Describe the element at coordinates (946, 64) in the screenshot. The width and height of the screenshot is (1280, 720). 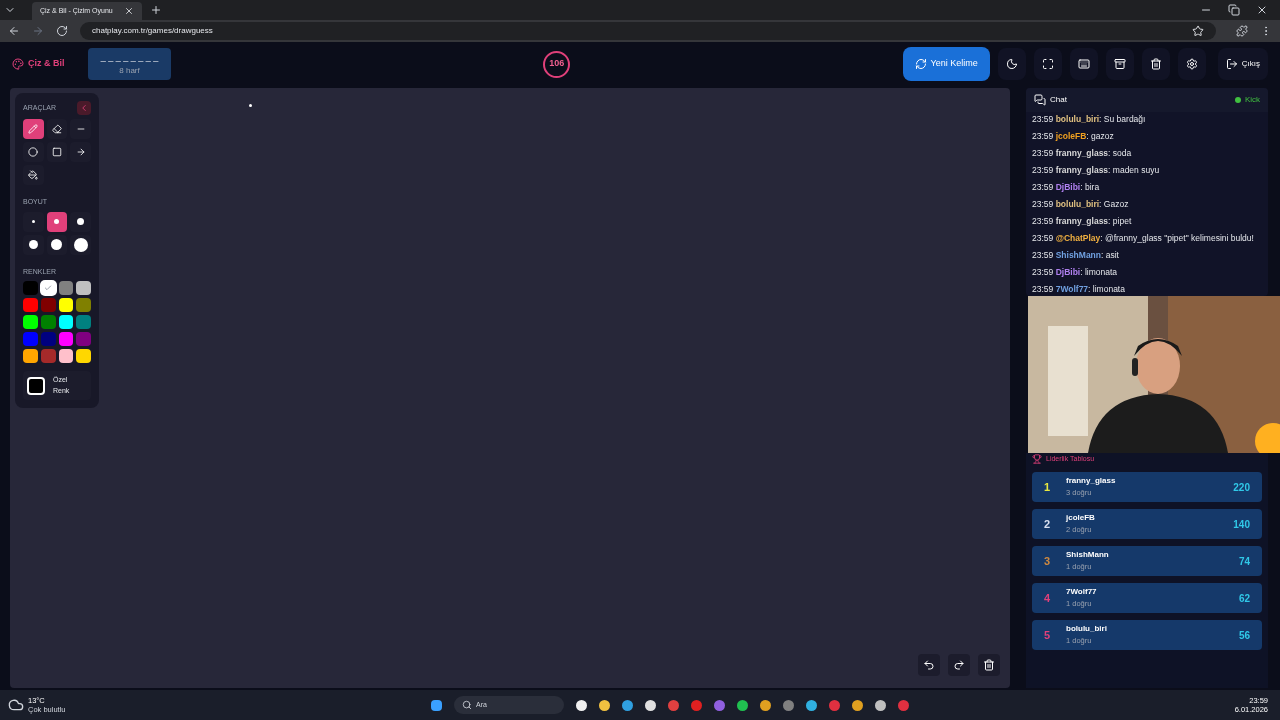
I see `new-word-button: Yeni Kelime` at that location.